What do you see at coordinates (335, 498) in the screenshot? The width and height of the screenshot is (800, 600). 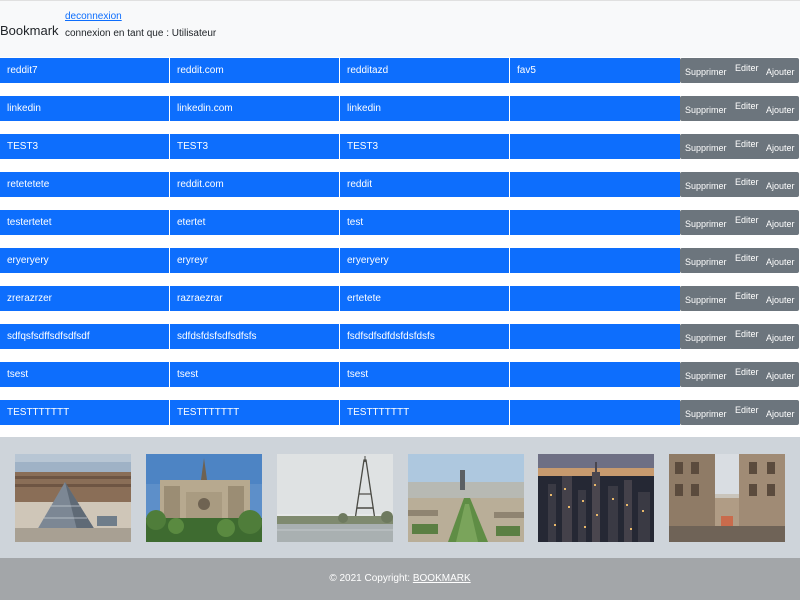 I see `photo-eiffel-tower` at bounding box center [335, 498].